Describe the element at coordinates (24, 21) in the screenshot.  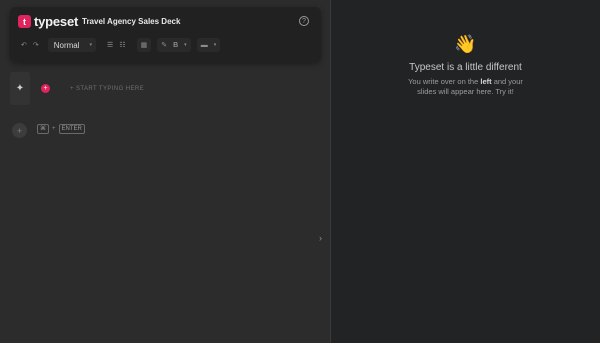
I see `logo-icon: t` at that location.